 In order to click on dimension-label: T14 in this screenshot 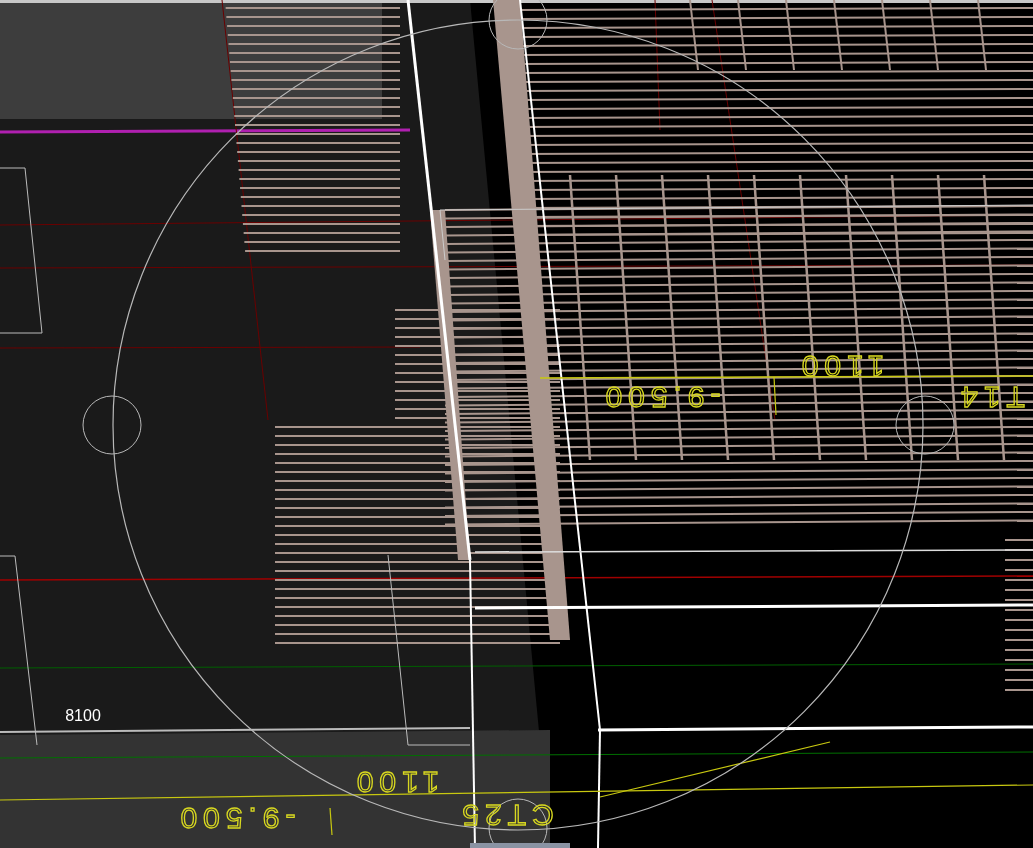, I will do `click(990, 397)`.